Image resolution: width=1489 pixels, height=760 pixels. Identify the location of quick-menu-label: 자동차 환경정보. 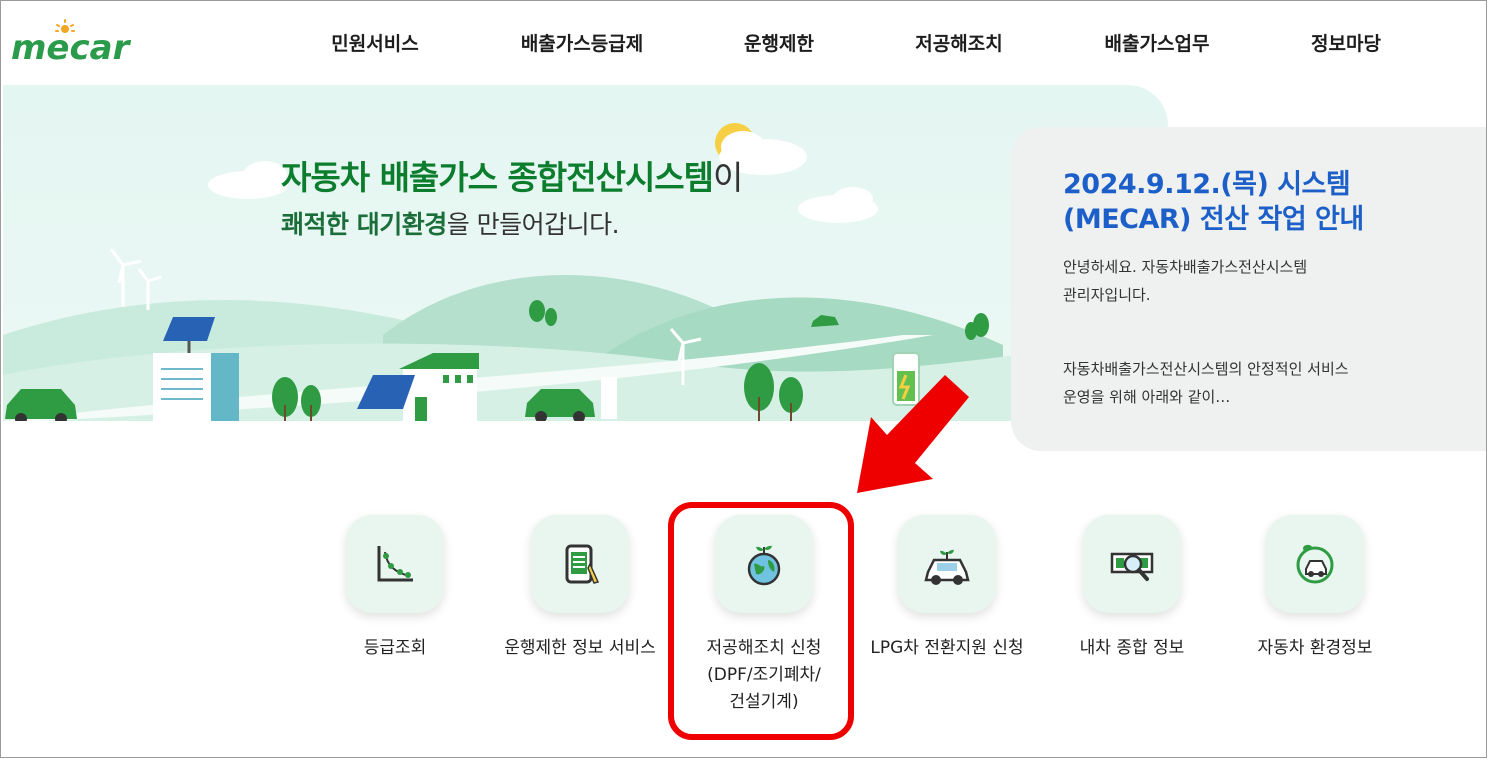
(1315, 648).